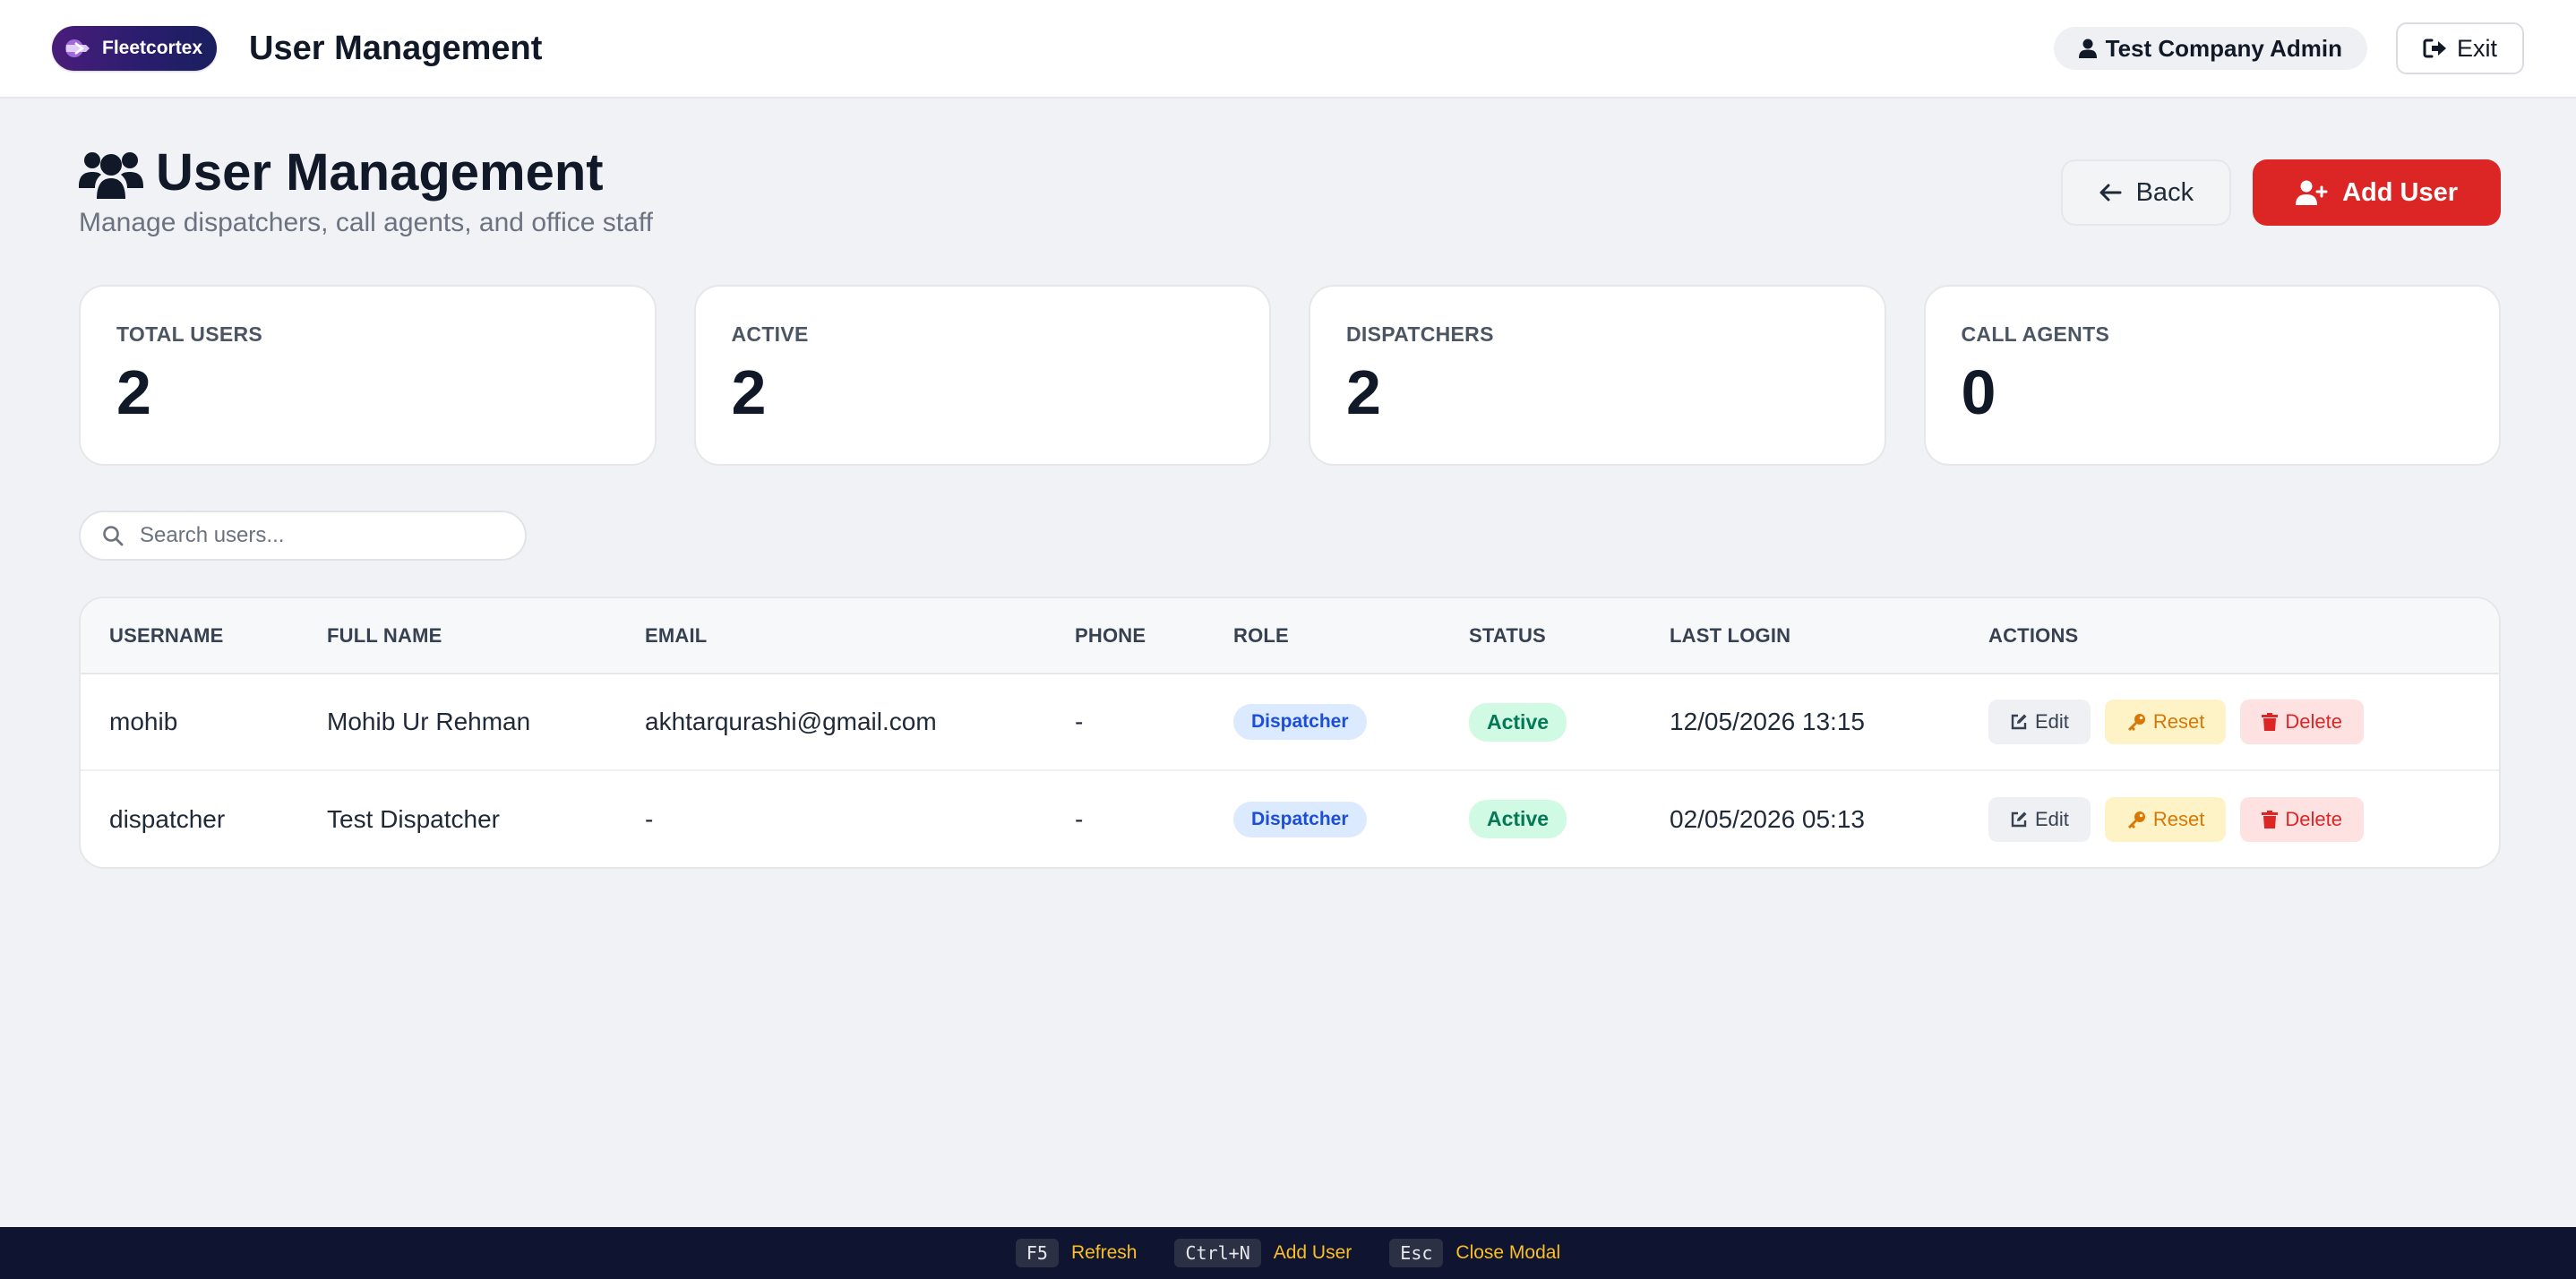 This screenshot has height=1279, width=2576. What do you see at coordinates (1322, 636) in the screenshot?
I see `column-header-role: ROLE` at bounding box center [1322, 636].